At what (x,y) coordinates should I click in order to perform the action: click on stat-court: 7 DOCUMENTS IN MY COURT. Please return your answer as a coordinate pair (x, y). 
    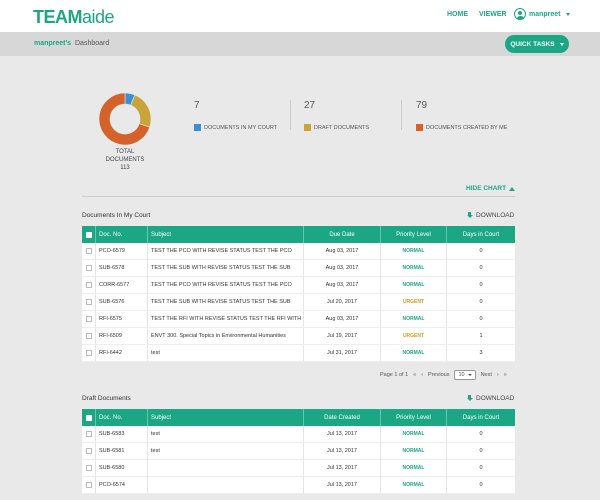
    Looking at the image, I should click on (235, 115).